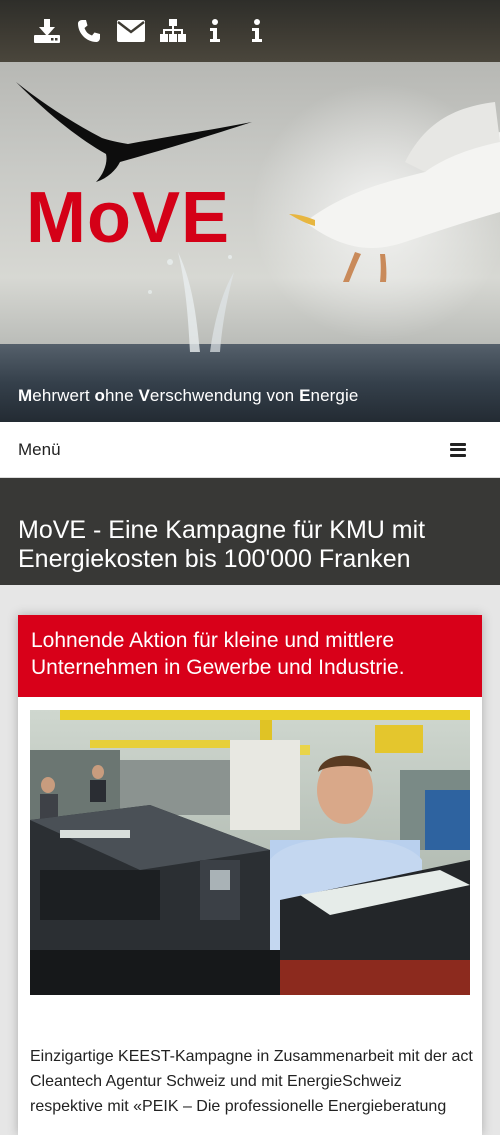 This screenshot has height=1135, width=500. Describe the element at coordinates (173, 31) in the screenshot. I see `sitemap-icon` at that location.